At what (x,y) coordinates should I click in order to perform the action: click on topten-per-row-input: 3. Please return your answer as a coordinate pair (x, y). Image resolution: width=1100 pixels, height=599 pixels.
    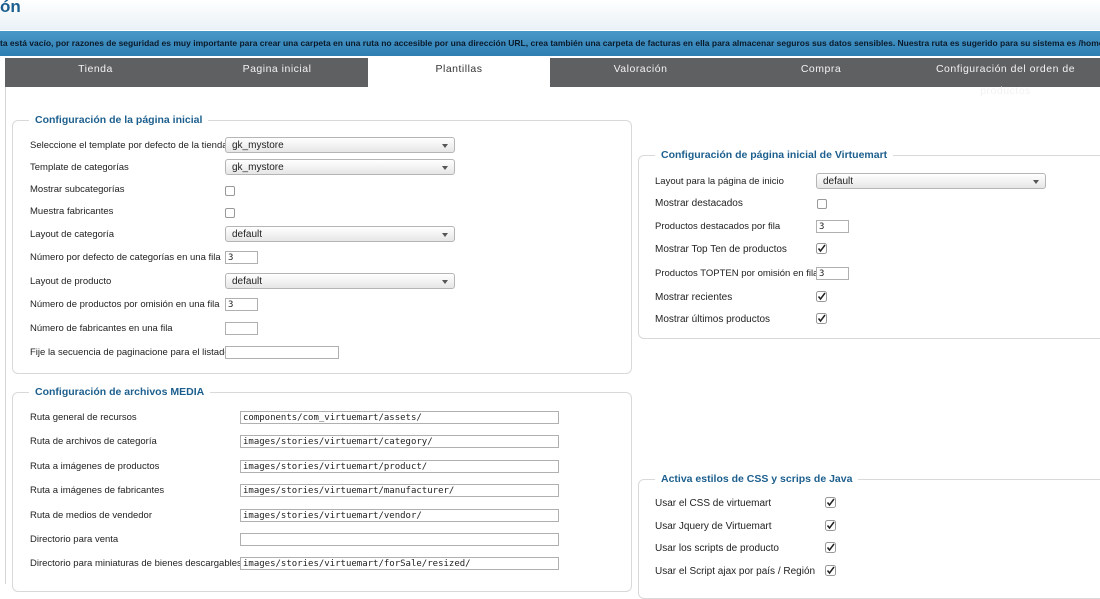
    Looking at the image, I should click on (832, 273).